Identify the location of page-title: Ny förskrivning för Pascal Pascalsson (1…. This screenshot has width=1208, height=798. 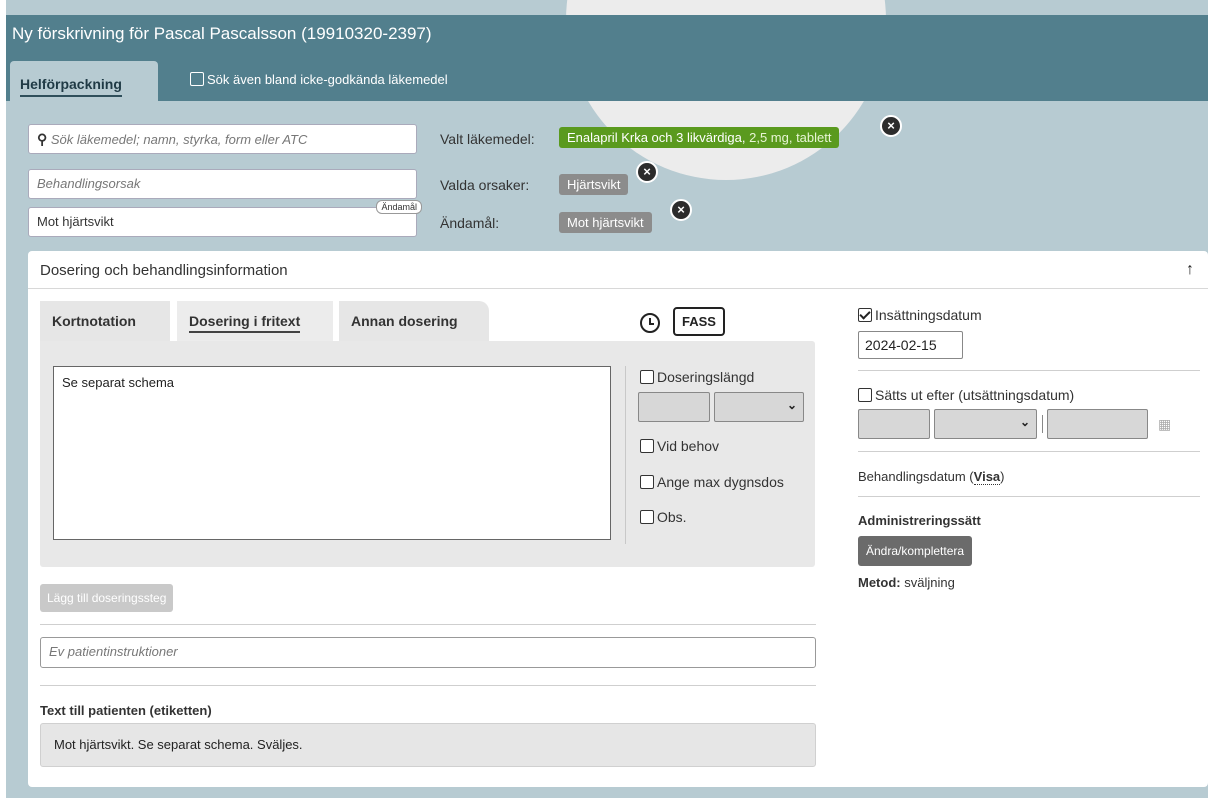
(222, 33).